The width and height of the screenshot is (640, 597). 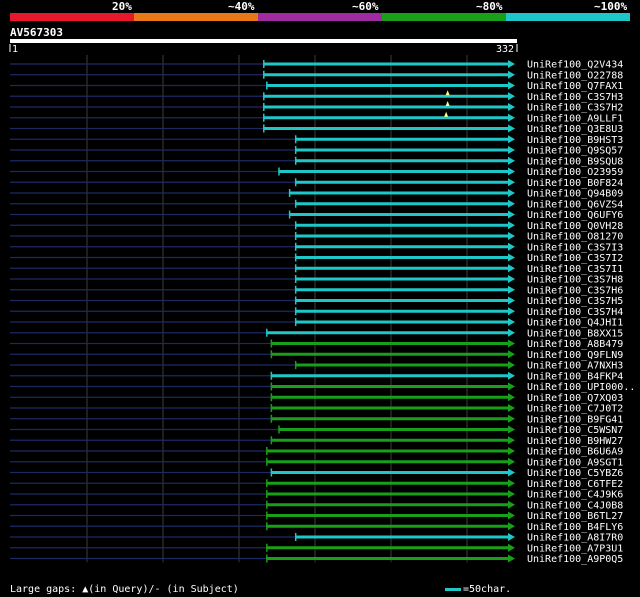 What do you see at coordinates (575, 301) in the screenshot?
I see `hit-label: UniRef100_C3S7H5` at bounding box center [575, 301].